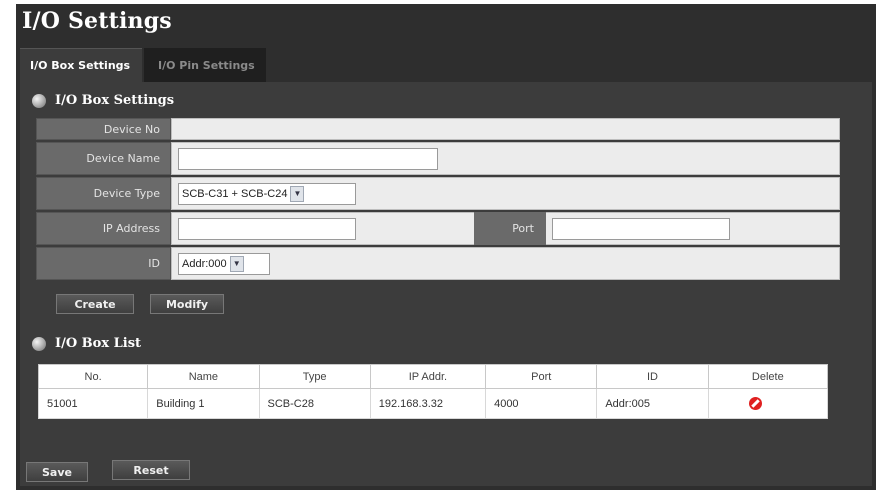 The image size is (884, 498). What do you see at coordinates (81, 65) in the screenshot?
I see `tab-io-box-settings: I/O Box Settings` at bounding box center [81, 65].